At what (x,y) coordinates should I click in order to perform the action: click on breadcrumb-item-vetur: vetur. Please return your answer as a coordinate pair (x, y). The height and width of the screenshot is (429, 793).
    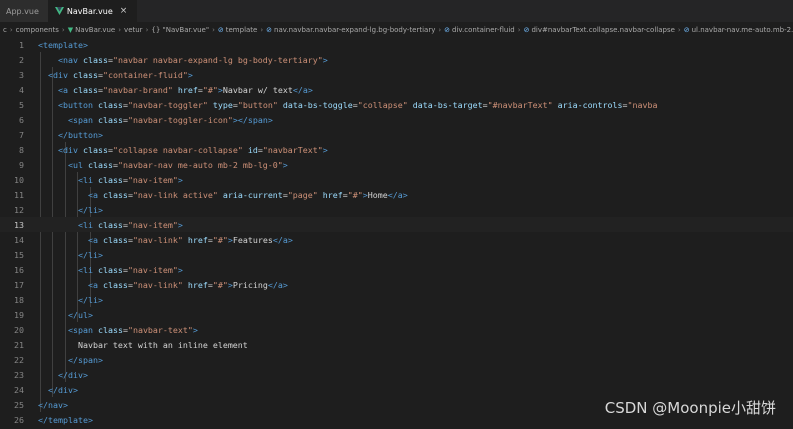
    Looking at the image, I should click on (133, 30).